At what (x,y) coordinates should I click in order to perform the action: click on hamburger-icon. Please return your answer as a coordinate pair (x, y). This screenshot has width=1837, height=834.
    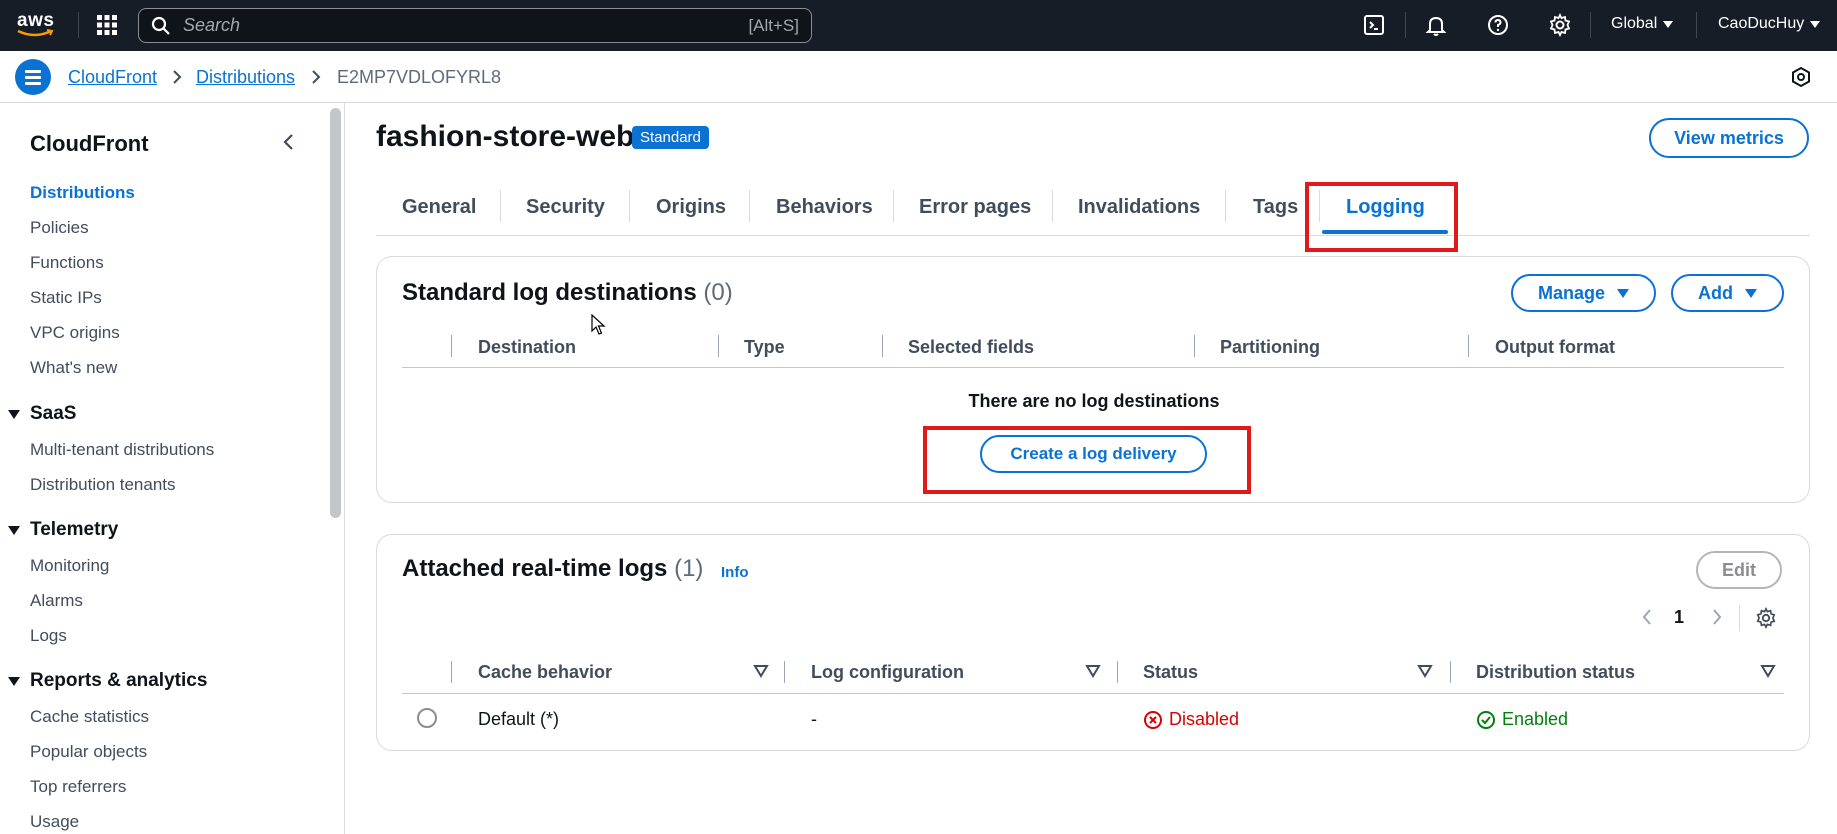
    Looking at the image, I should click on (33, 71).